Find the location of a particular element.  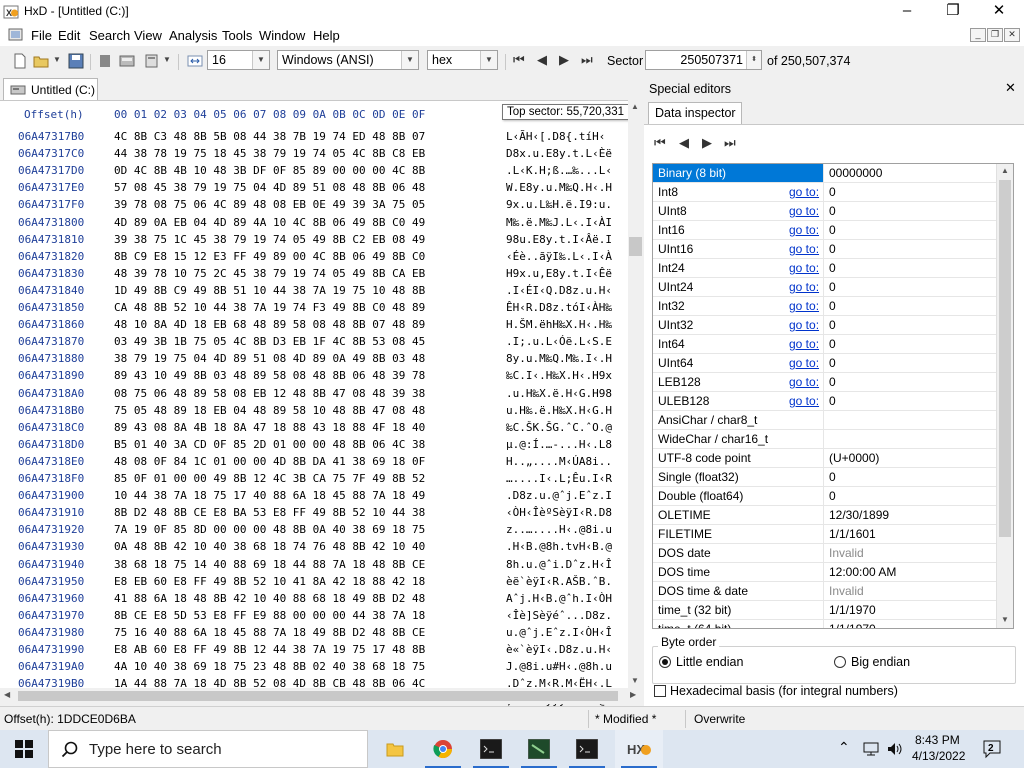

minimize-button: – is located at coordinates (907, 12).